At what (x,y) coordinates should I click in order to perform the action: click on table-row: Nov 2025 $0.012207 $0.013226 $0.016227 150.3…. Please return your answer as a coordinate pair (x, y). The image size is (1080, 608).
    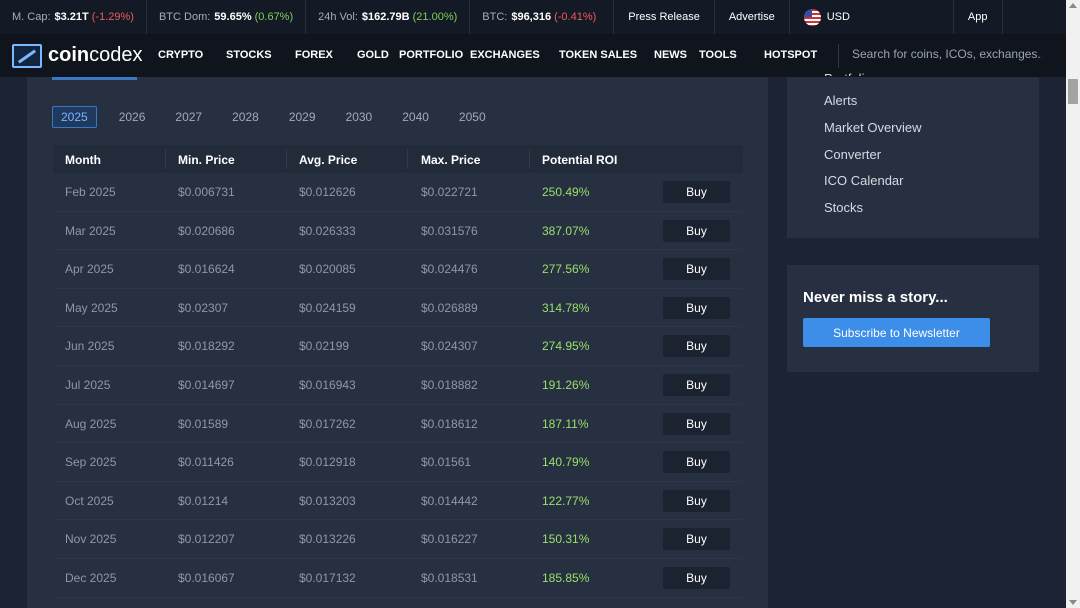
    Looking at the image, I should click on (398, 539).